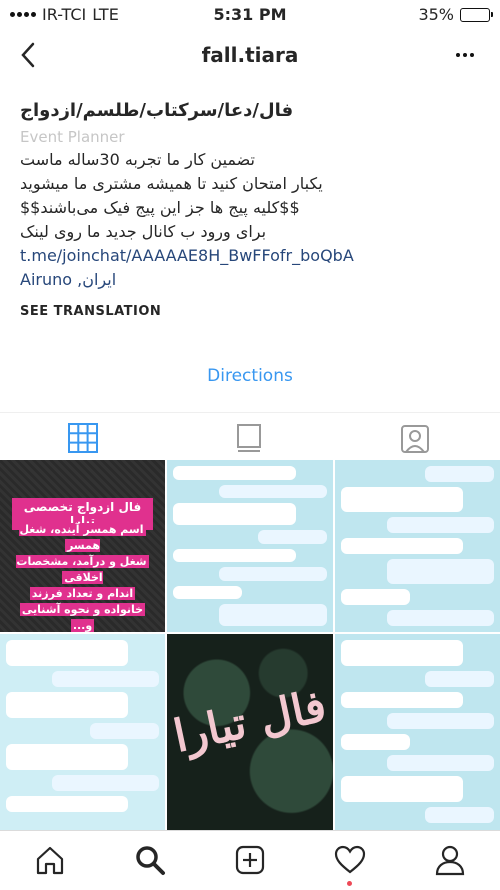 The height and width of the screenshot is (890, 500). I want to click on tab-search, so click(150, 860).